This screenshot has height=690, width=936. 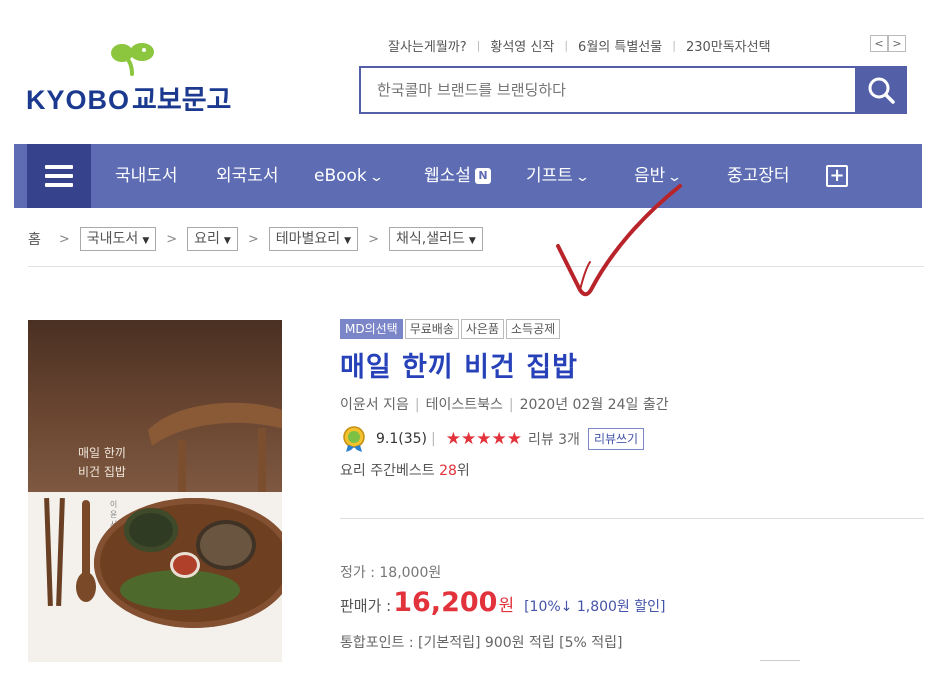 I want to click on book-title: 매일 한끼 비건 집밥, so click(x=459, y=367).